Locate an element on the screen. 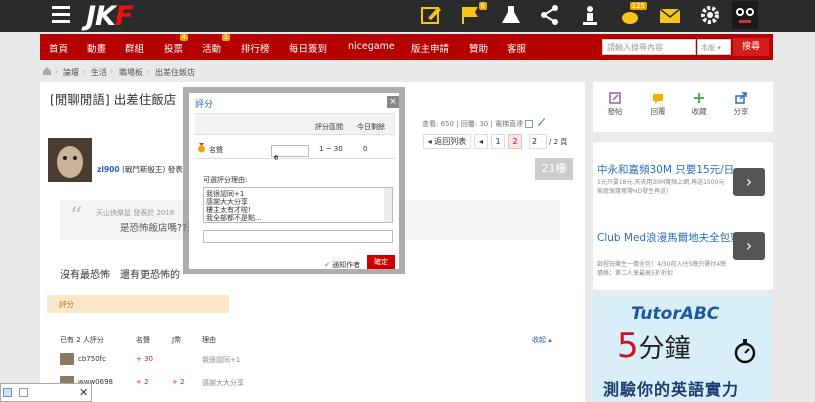 This screenshot has width=815, height=402. floor-number: 21樓 is located at coordinates (554, 169).